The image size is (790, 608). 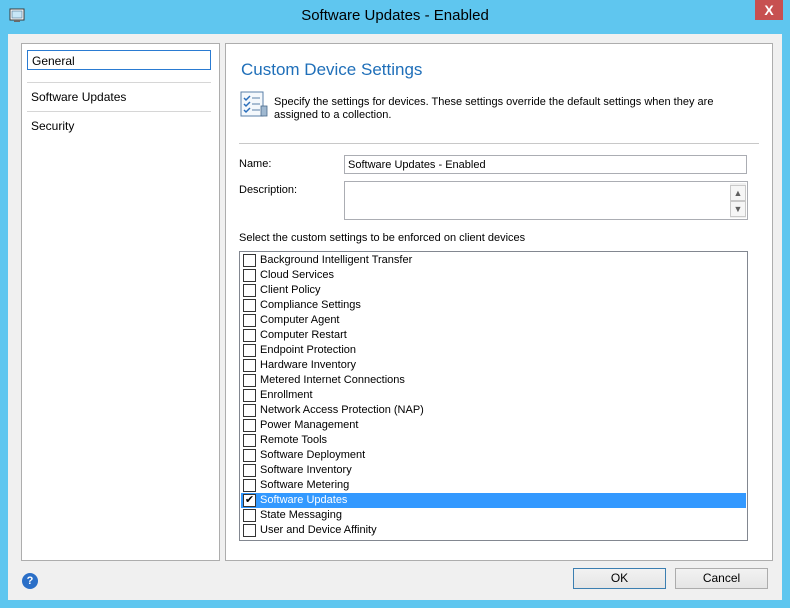 I want to click on list-item-label: Hardware Inventory, so click(x=308, y=365).